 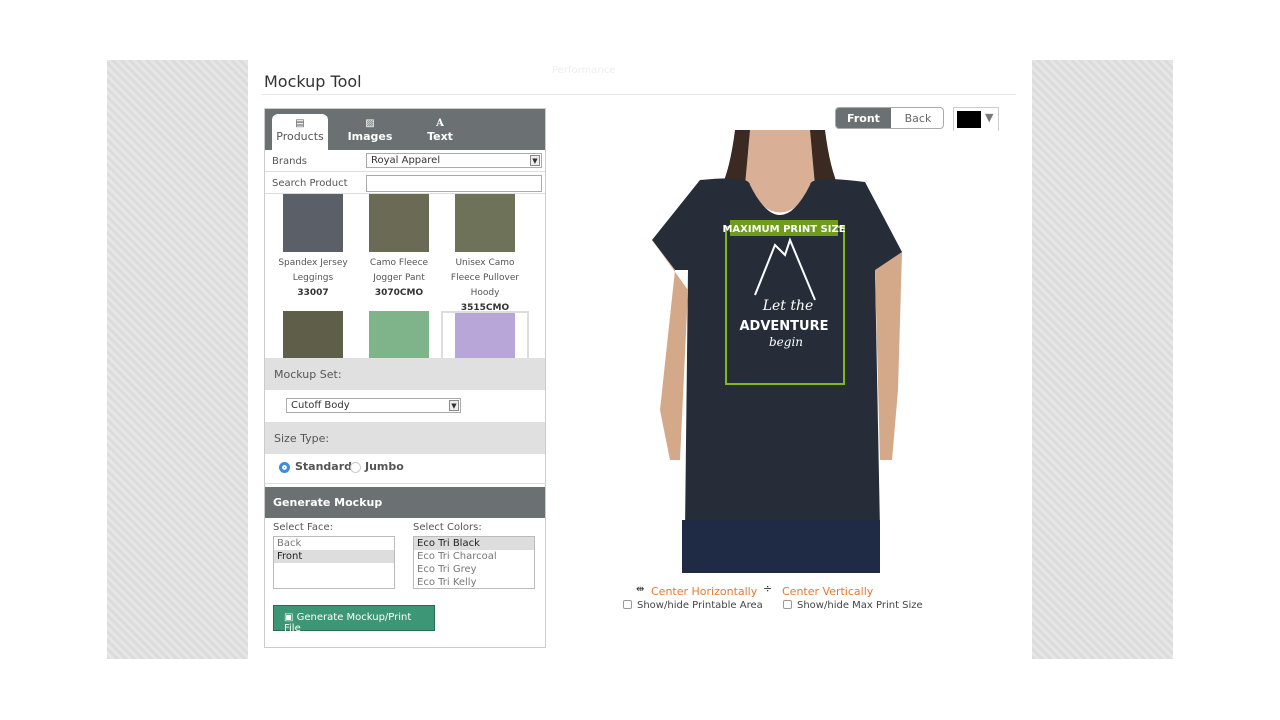 What do you see at coordinates (324, 466) in the screenshot?
I see `radio-standard-label: Standard` at bounding box center [324, 466].